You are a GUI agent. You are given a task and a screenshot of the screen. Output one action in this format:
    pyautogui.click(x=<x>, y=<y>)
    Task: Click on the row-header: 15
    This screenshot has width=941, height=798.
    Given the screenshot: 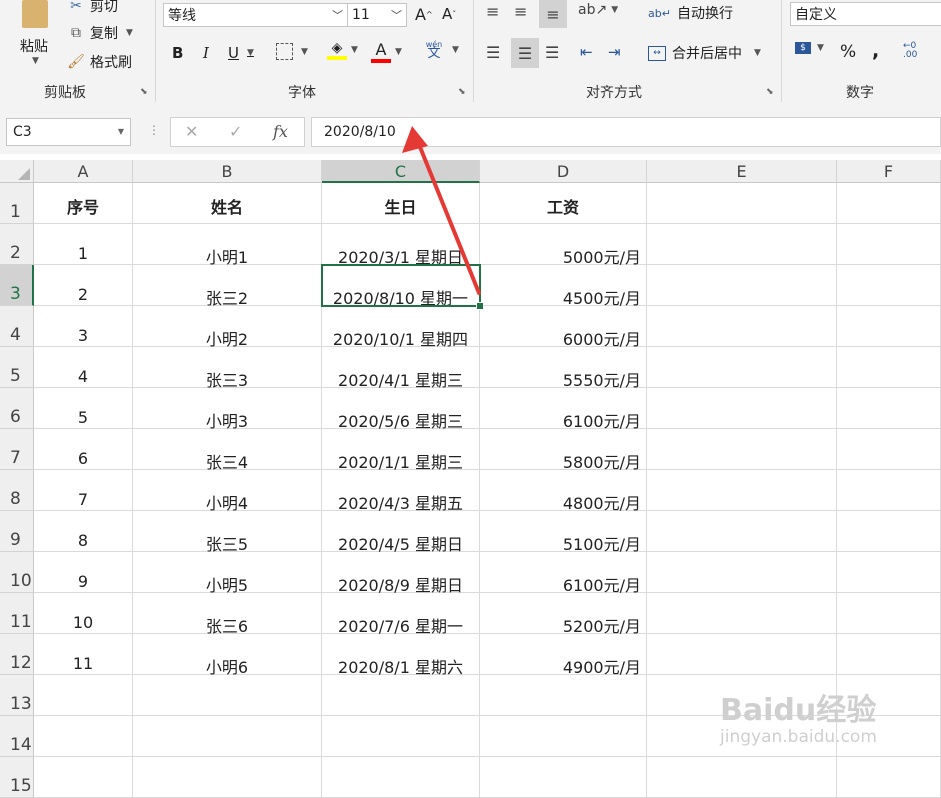 What is the action you would take?
    pyautogui.click(x=17, y=777)
    